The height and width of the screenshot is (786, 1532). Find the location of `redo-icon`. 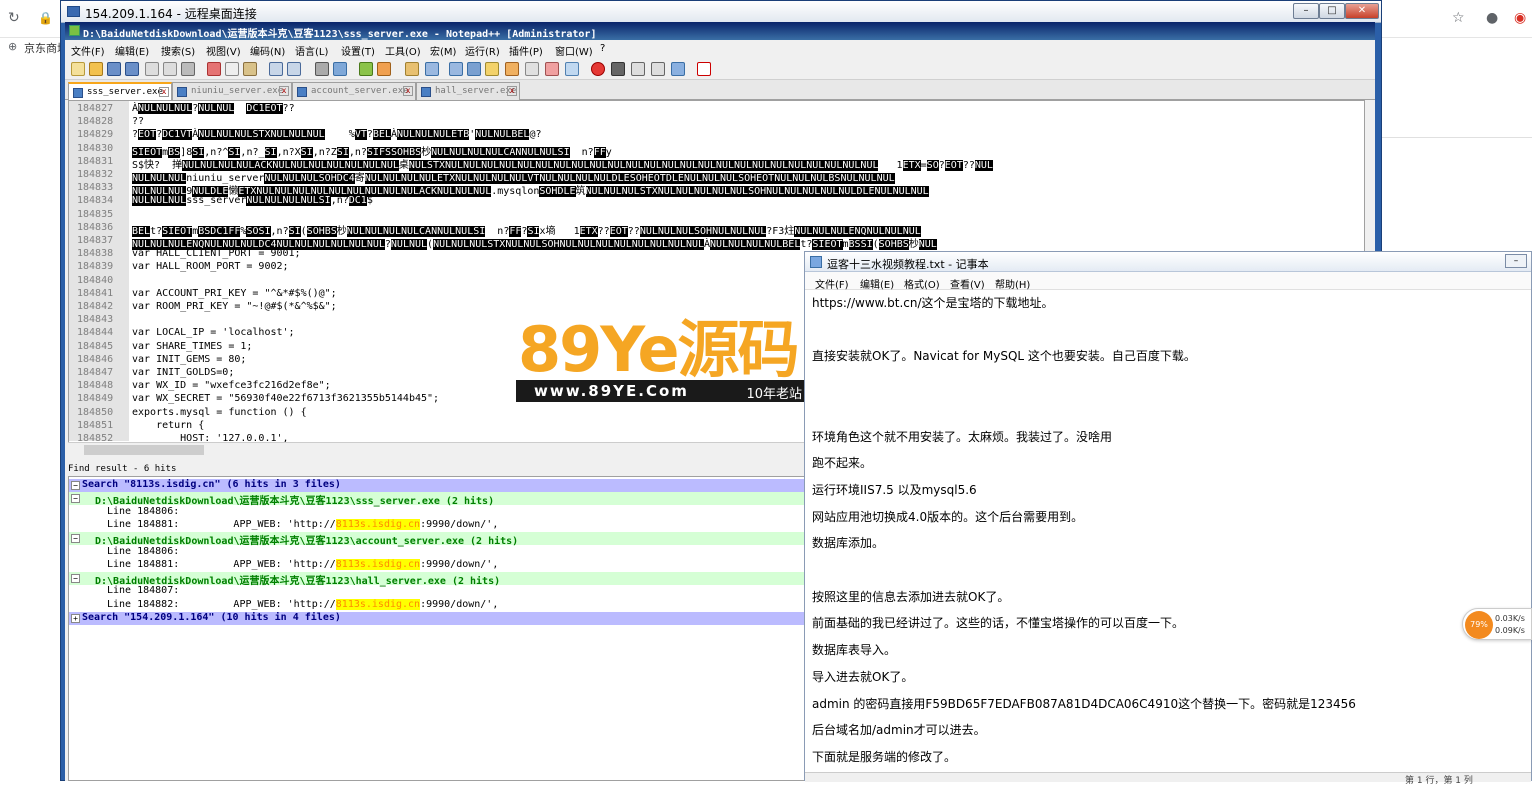

redo-icon is located at coordinates (294, 69).